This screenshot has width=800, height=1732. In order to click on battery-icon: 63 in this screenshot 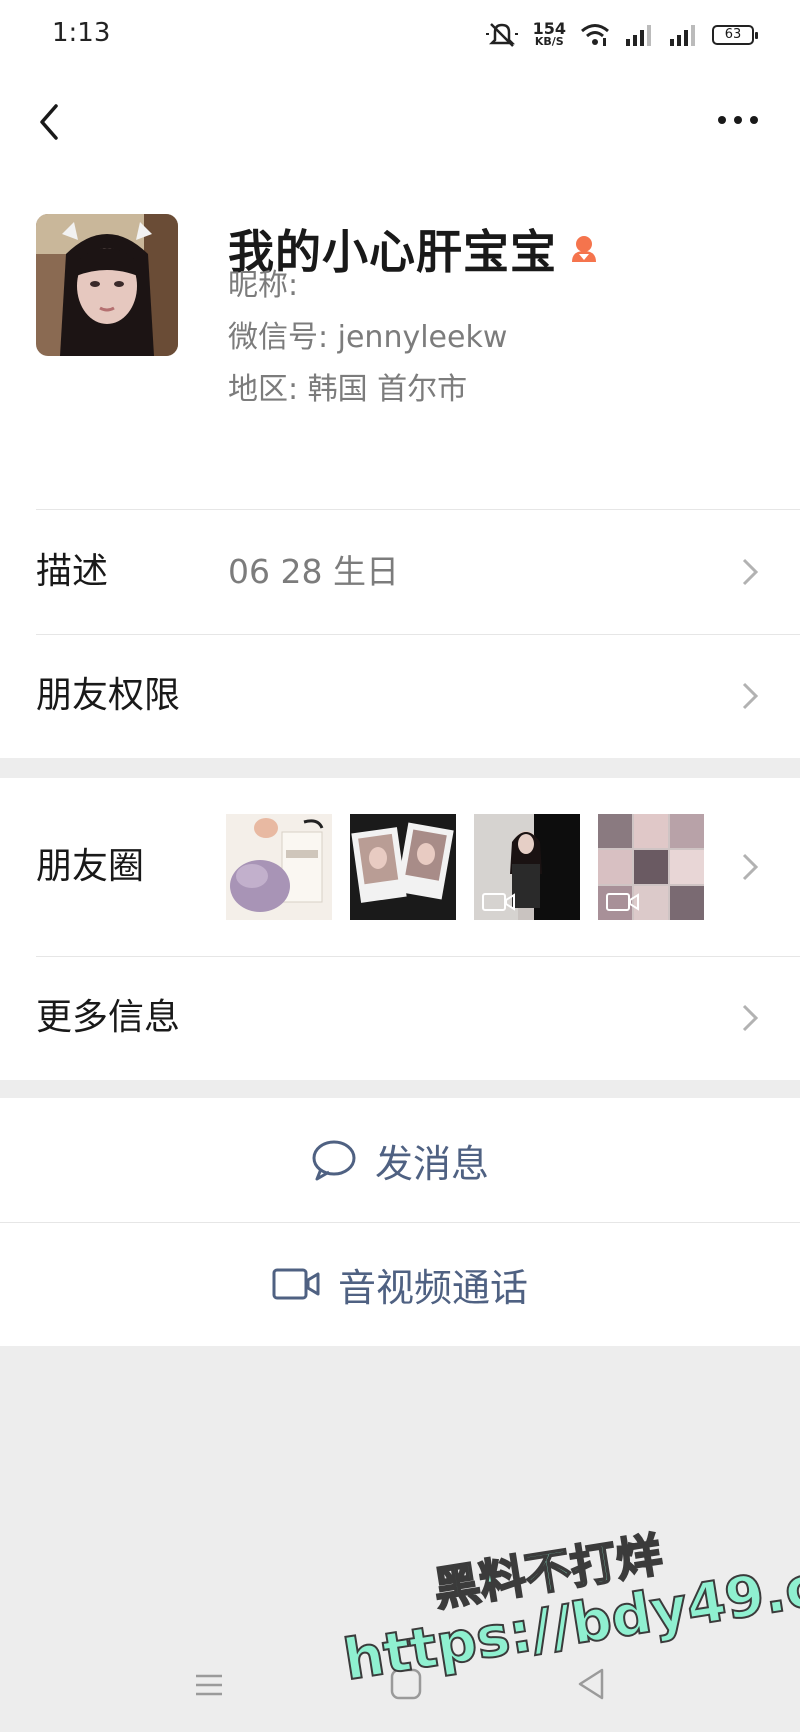, I will do `click(735, 35)`.